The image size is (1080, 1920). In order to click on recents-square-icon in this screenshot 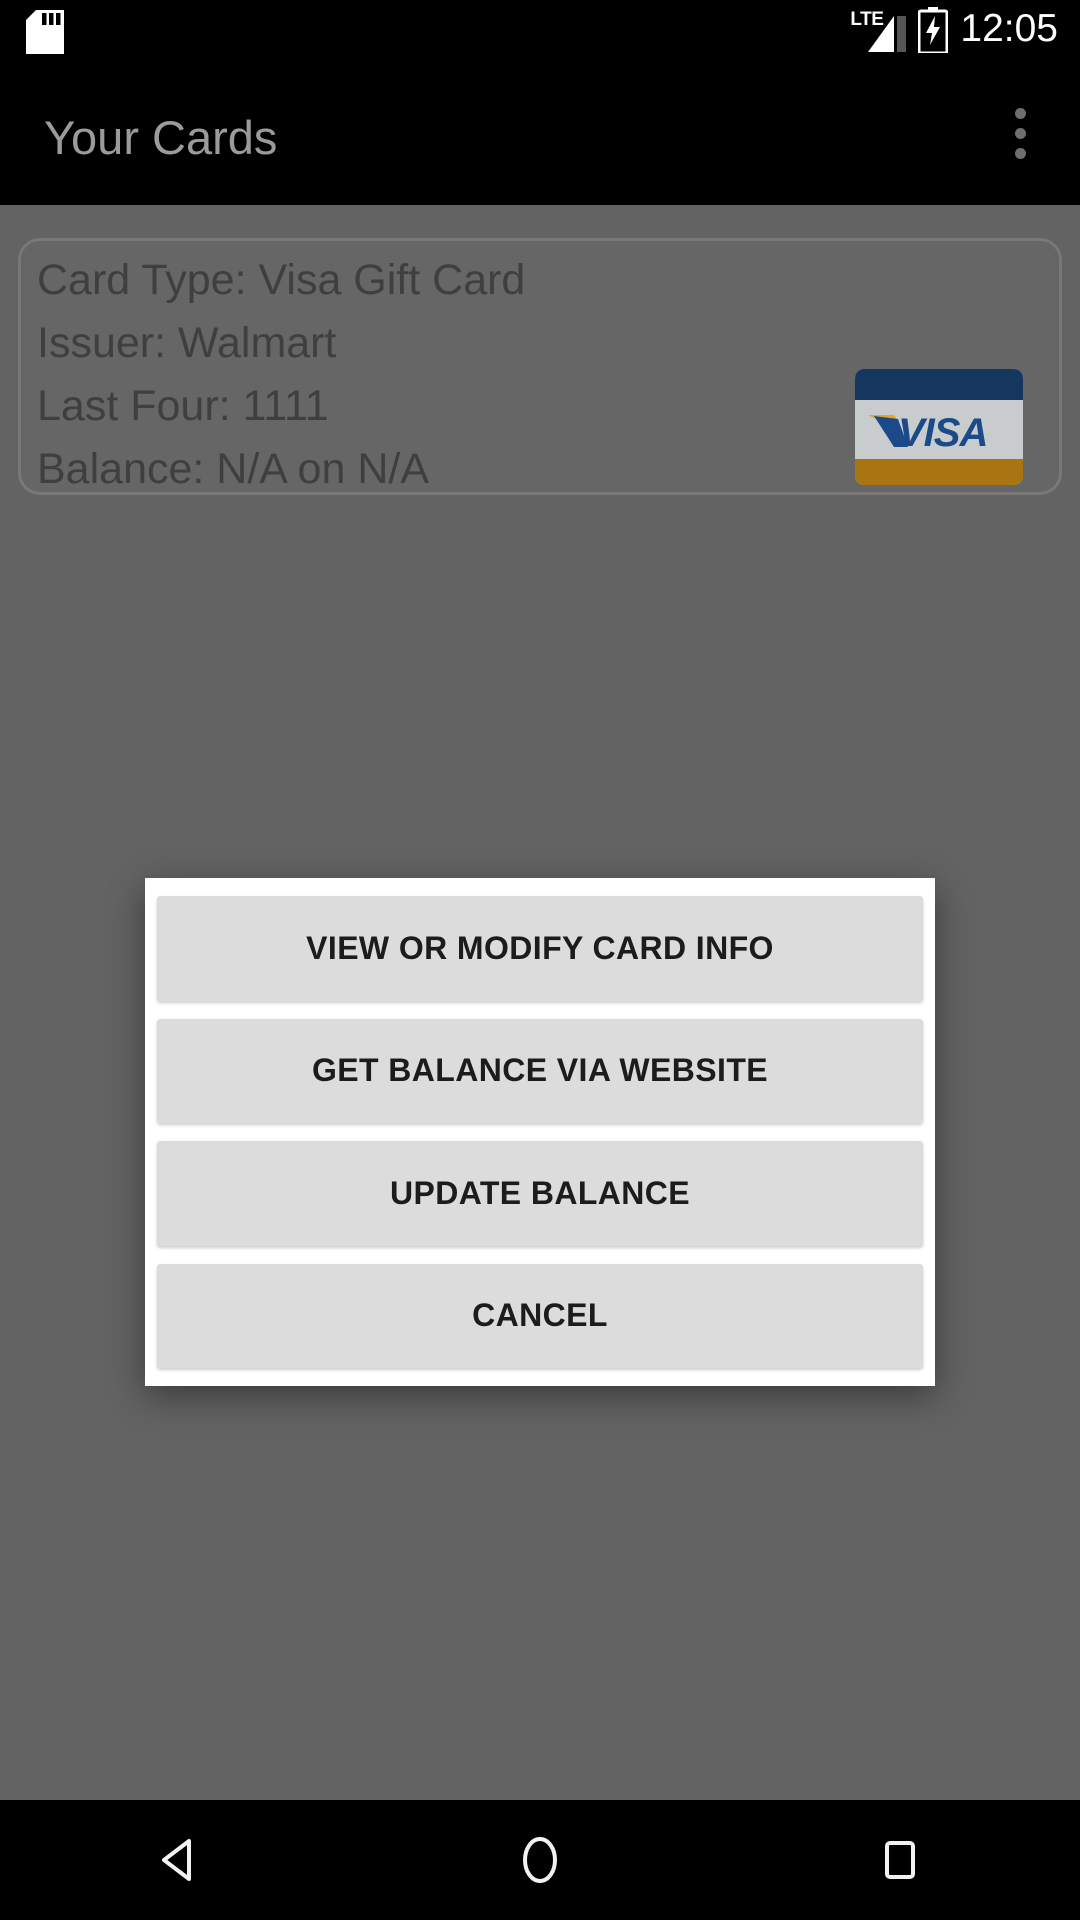, I will do `click(900, 1860)`.